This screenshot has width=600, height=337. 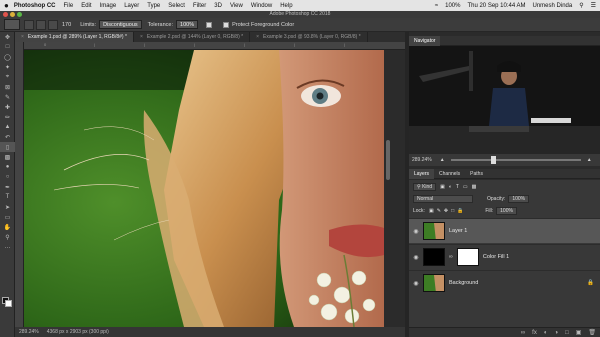 What do you see at coordinates (7, 57) in the screenshot?
I see `lasso-tool-icon: ◯` at bounding box center [7, 57].